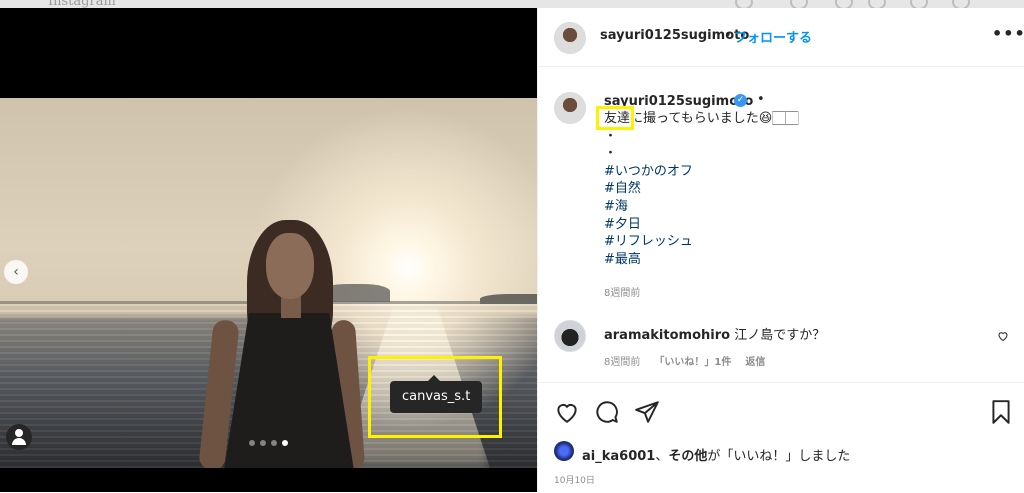 The image size is (1024, 493). What do you see at coordinates (773, 36) in the screenshot?
I see `follow-button: フォローする` at bounding box center [773, 36].